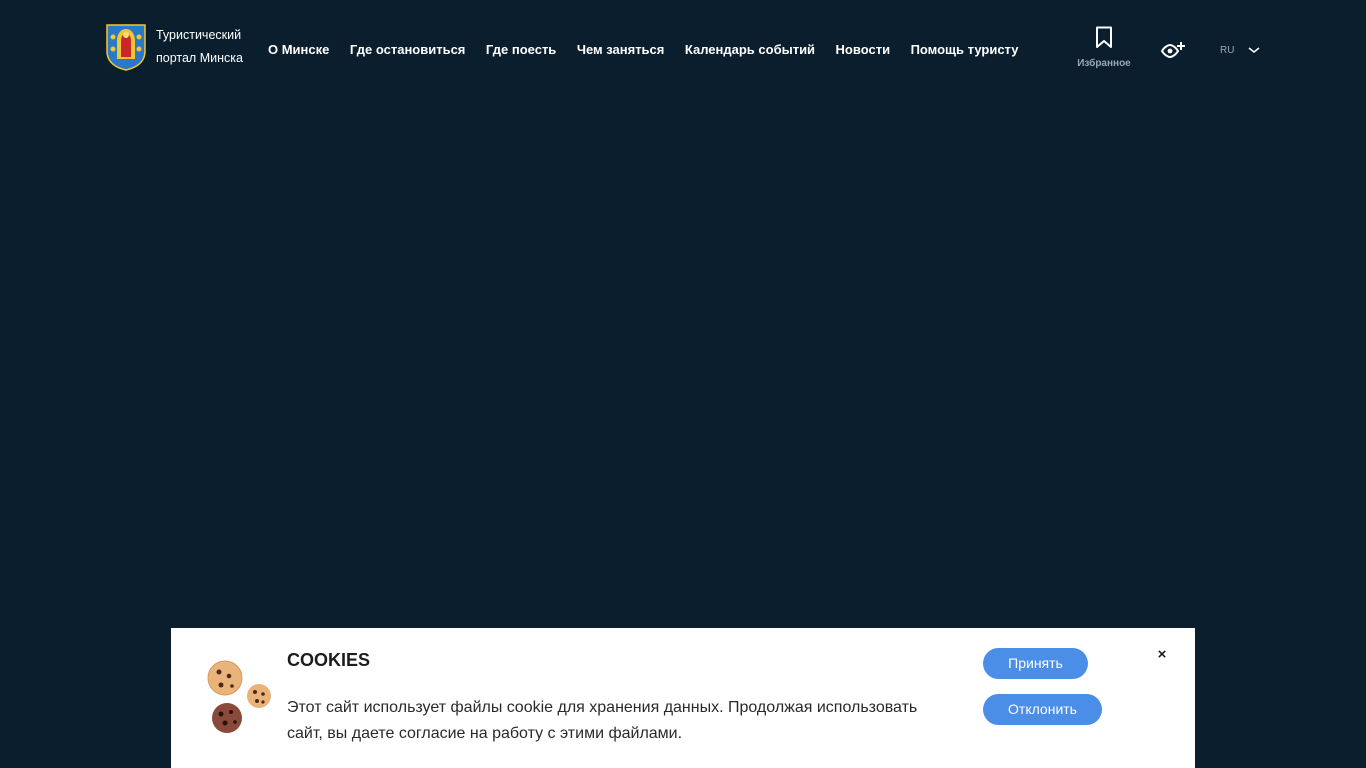 The width and height of the screenshot is (1366, 768). I want to click on close-banner-button: ×, so click(1162, 655).